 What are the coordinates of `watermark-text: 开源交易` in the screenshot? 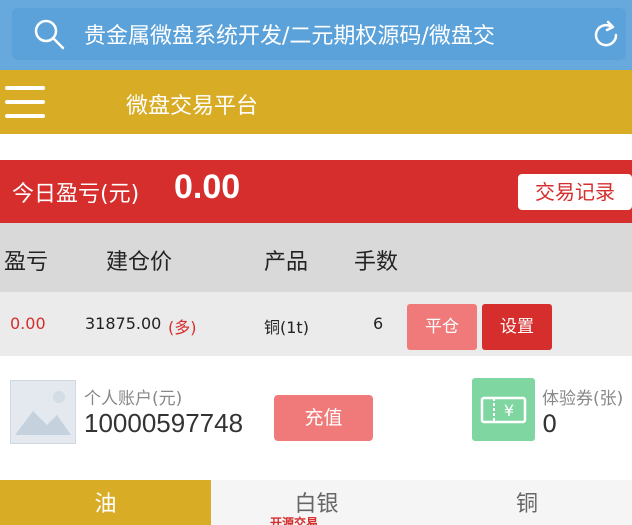 It's located at (294, 520).